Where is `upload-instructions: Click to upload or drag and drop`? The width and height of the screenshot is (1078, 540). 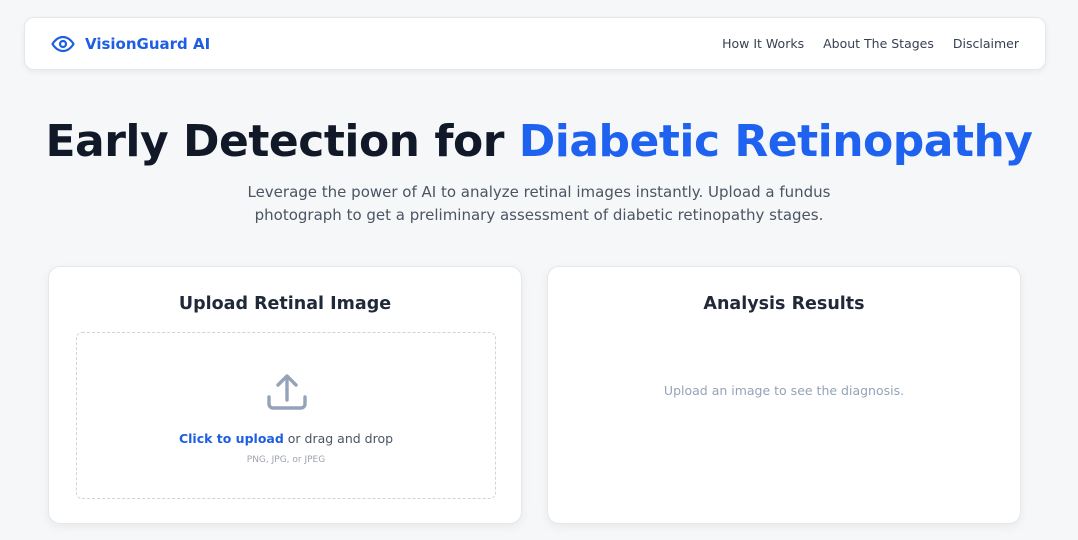
upload-instructions: Click to upload or drag and drop is located at coordinates (286, 438).